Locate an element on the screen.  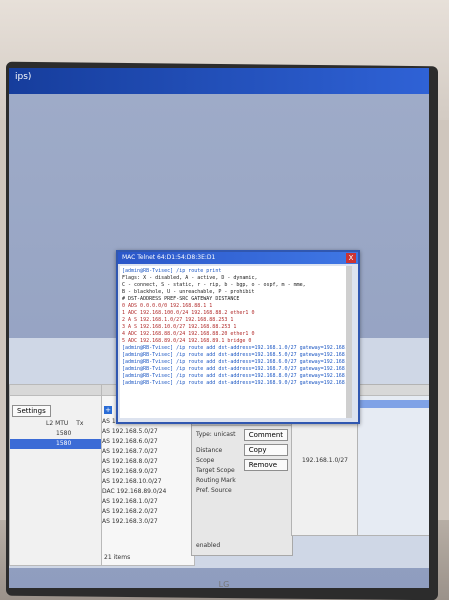
panel-label: 192.168.1.0/27 is located at coordinates (325, 460).